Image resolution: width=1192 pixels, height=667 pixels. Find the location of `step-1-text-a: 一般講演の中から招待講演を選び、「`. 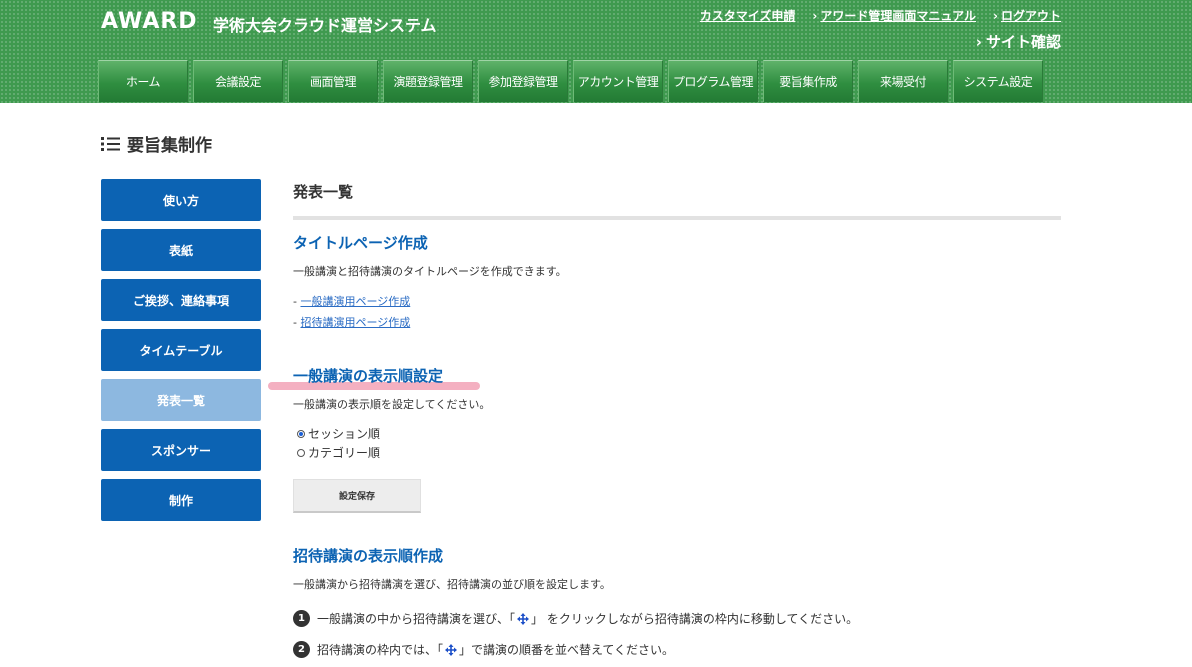

step-1-text-a: 一般講演の中から招待講演を選び、「 is located at coordinates (416, 619).